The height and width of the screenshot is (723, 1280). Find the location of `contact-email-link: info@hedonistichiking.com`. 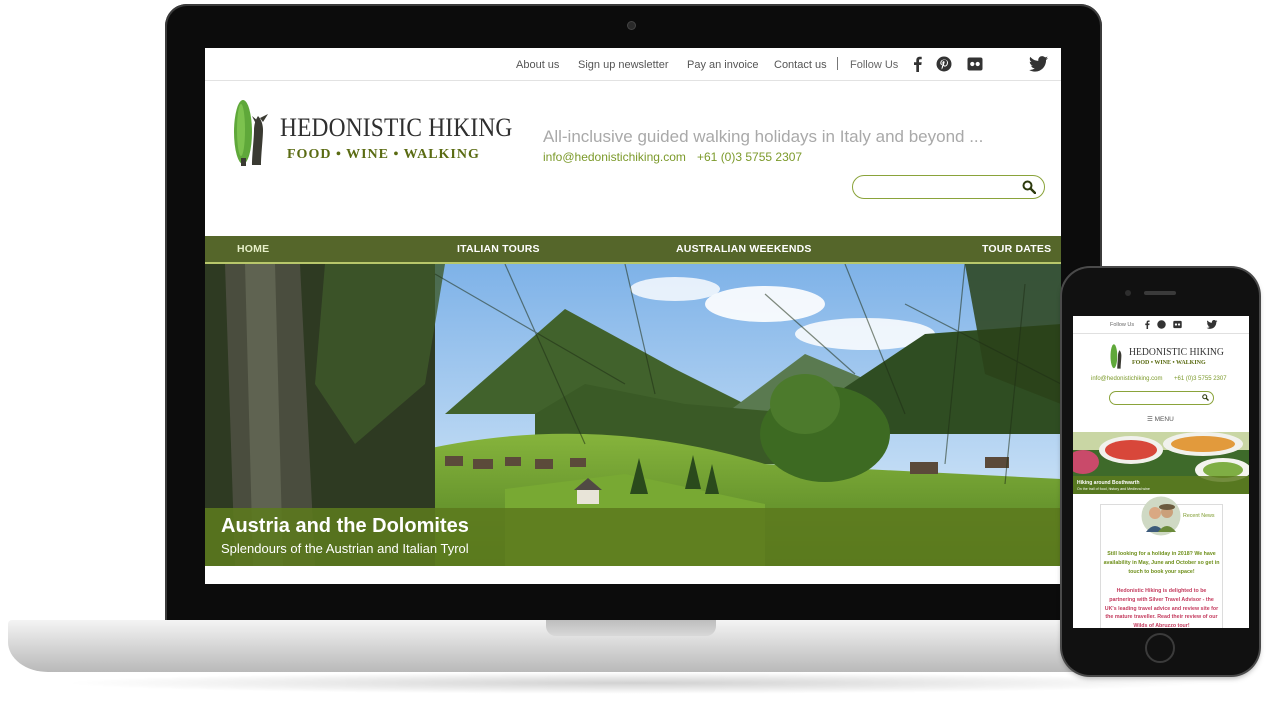

contact-email-link: info@hedonistichiking.com is located at coordinates (614, 157).